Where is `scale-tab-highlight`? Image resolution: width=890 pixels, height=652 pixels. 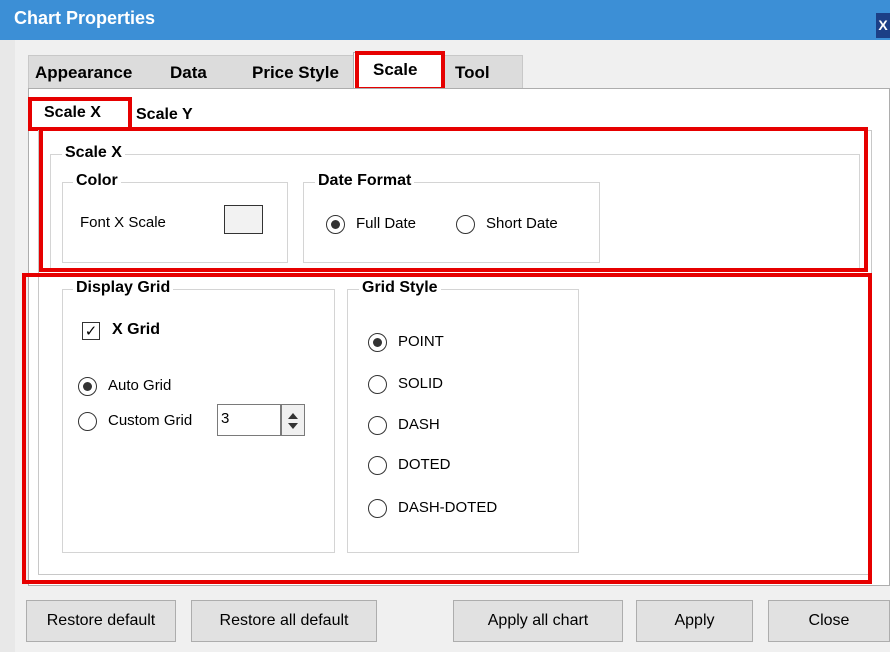 scale-tab-highlight is located at coordinates (400, 71).